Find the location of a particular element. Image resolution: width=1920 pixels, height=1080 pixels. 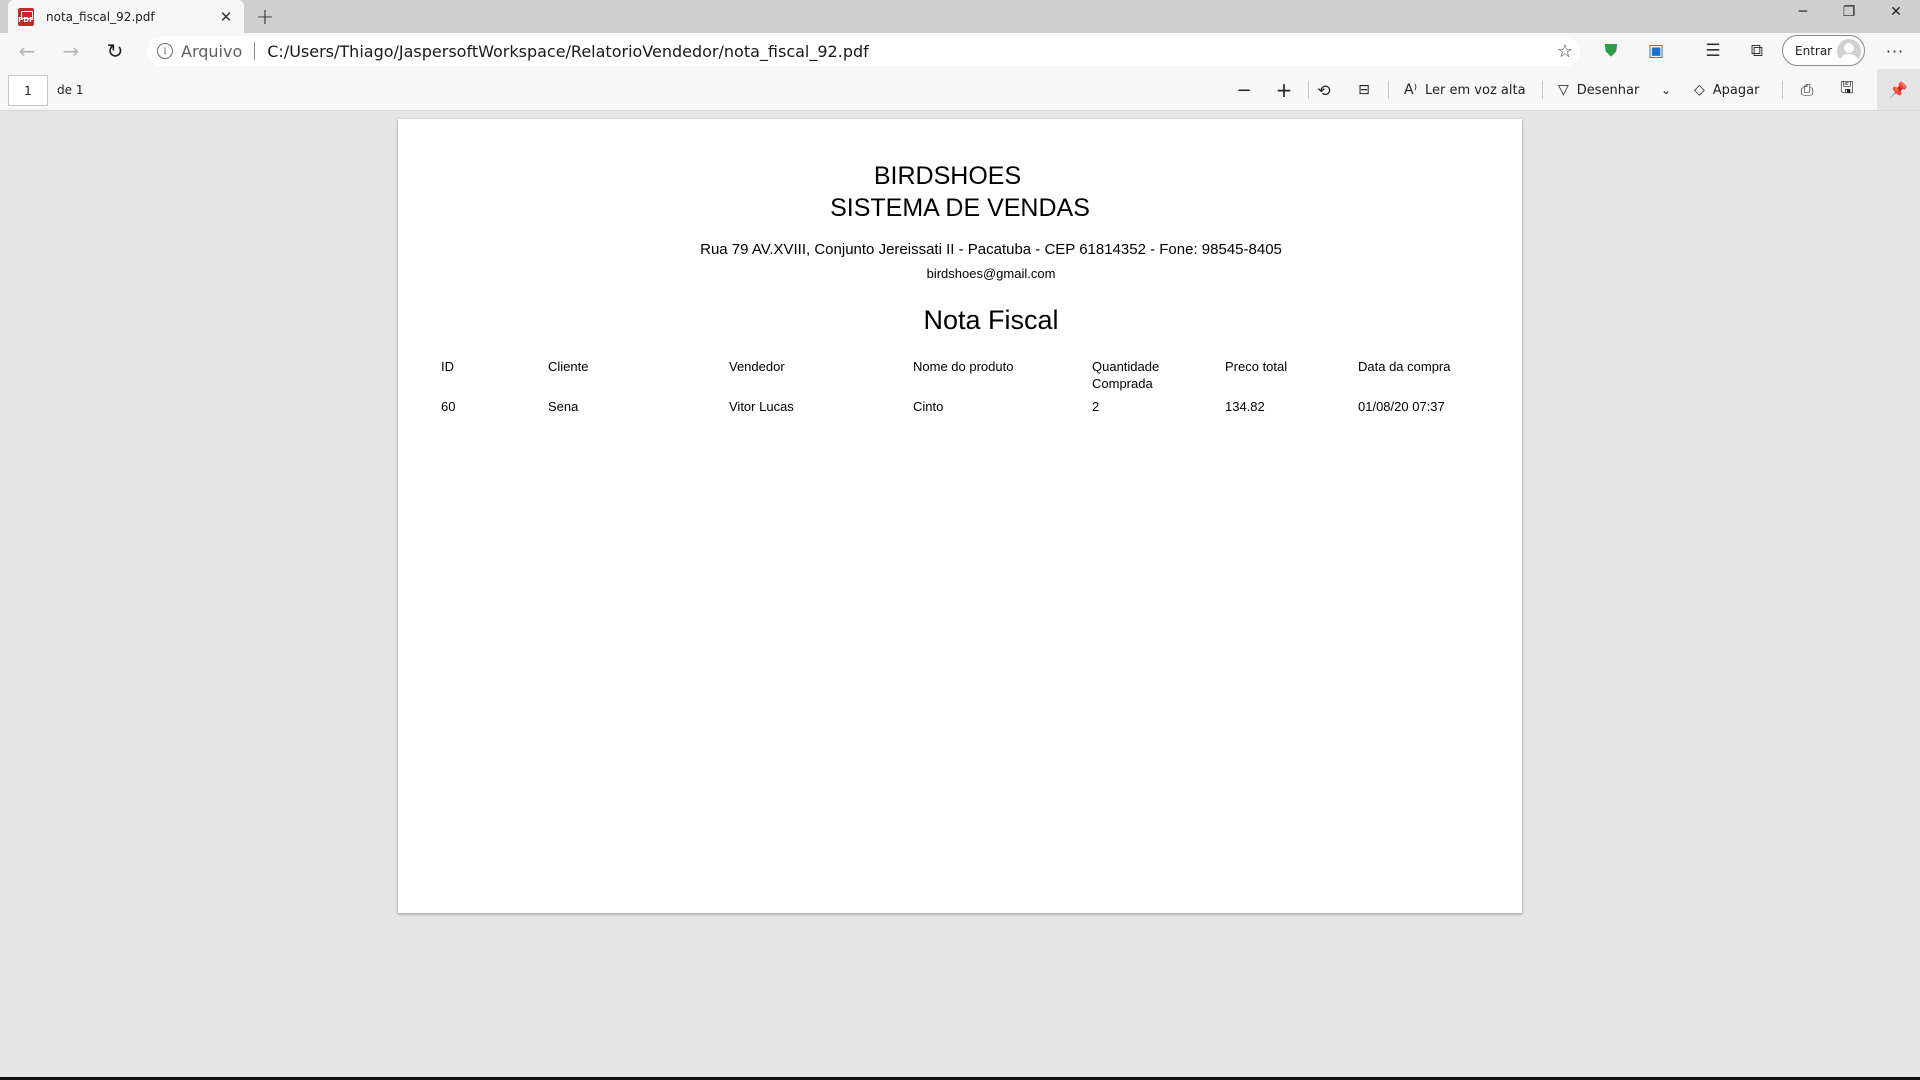

sign-in-button: Entrar is located at coordinates (1823, 50).